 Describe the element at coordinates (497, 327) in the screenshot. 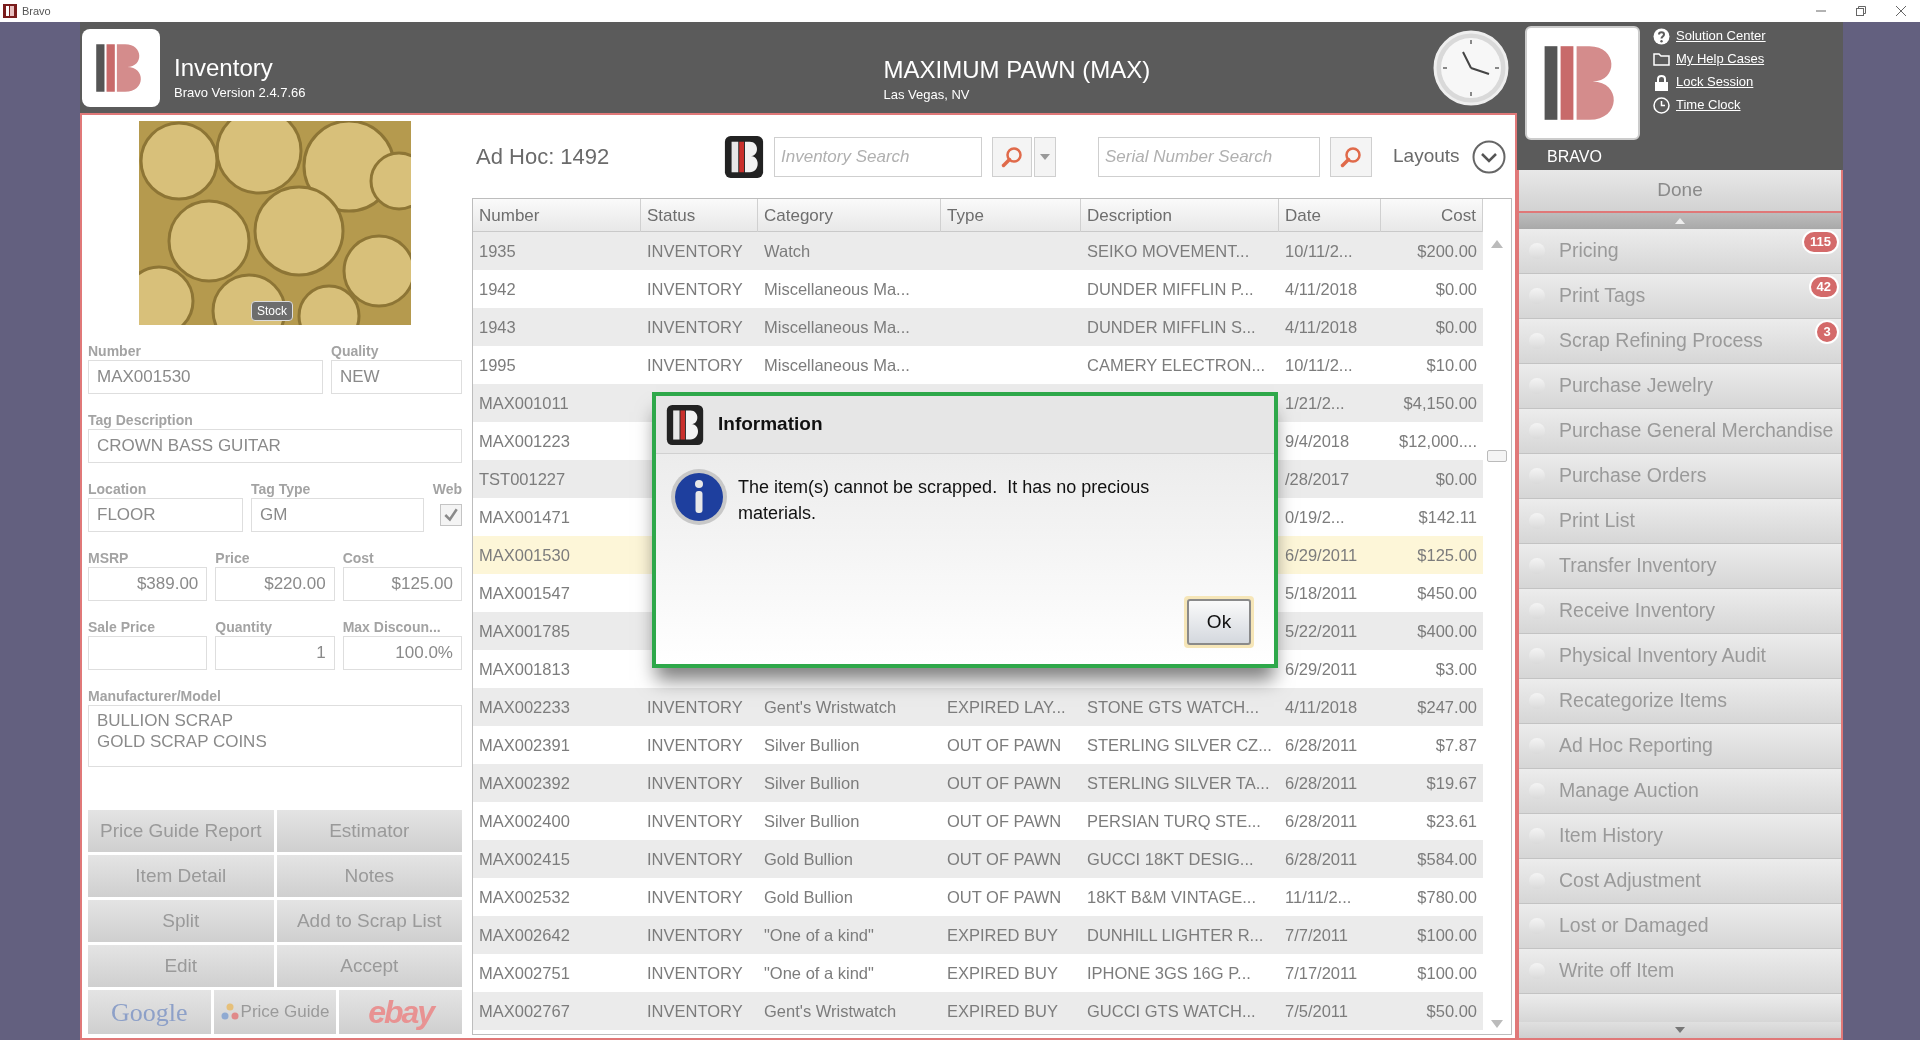

I see `table-cell: 1943` at that location.